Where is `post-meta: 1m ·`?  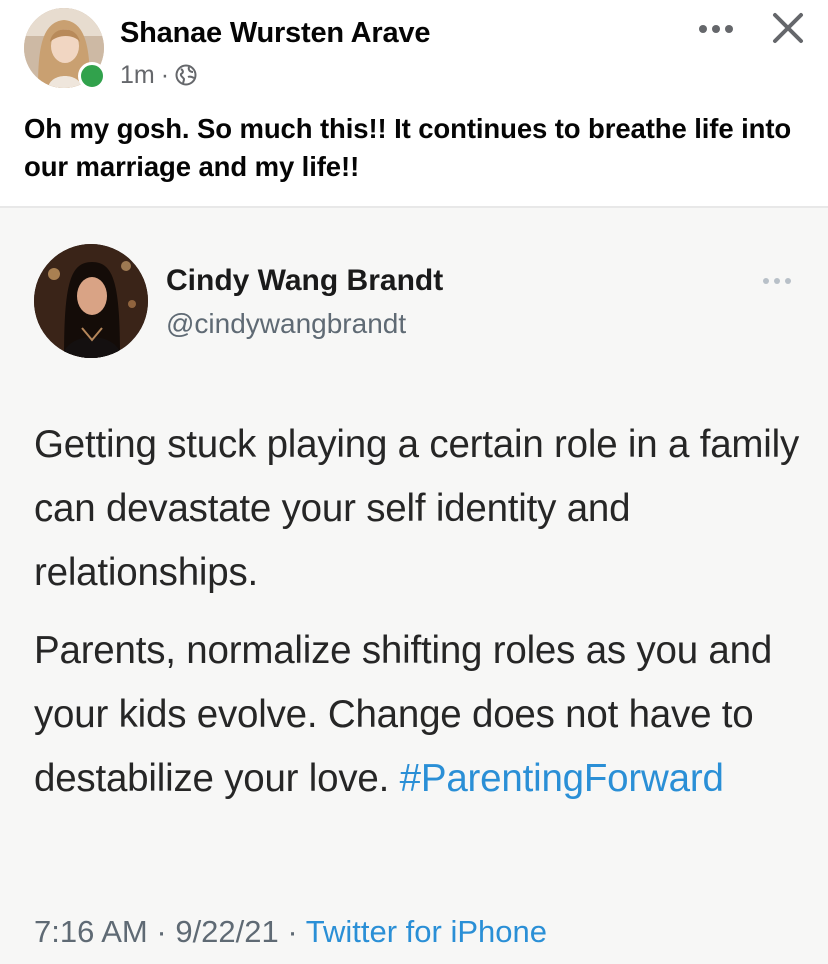
post-meta: 1m · is located at coordinates (158, 75).